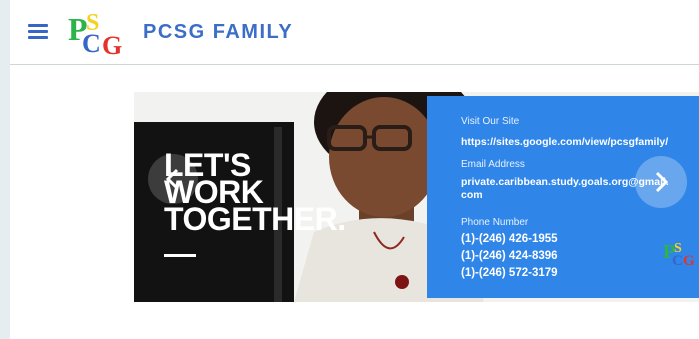  I want to click on chevron-right-icon, so click(662, 182).